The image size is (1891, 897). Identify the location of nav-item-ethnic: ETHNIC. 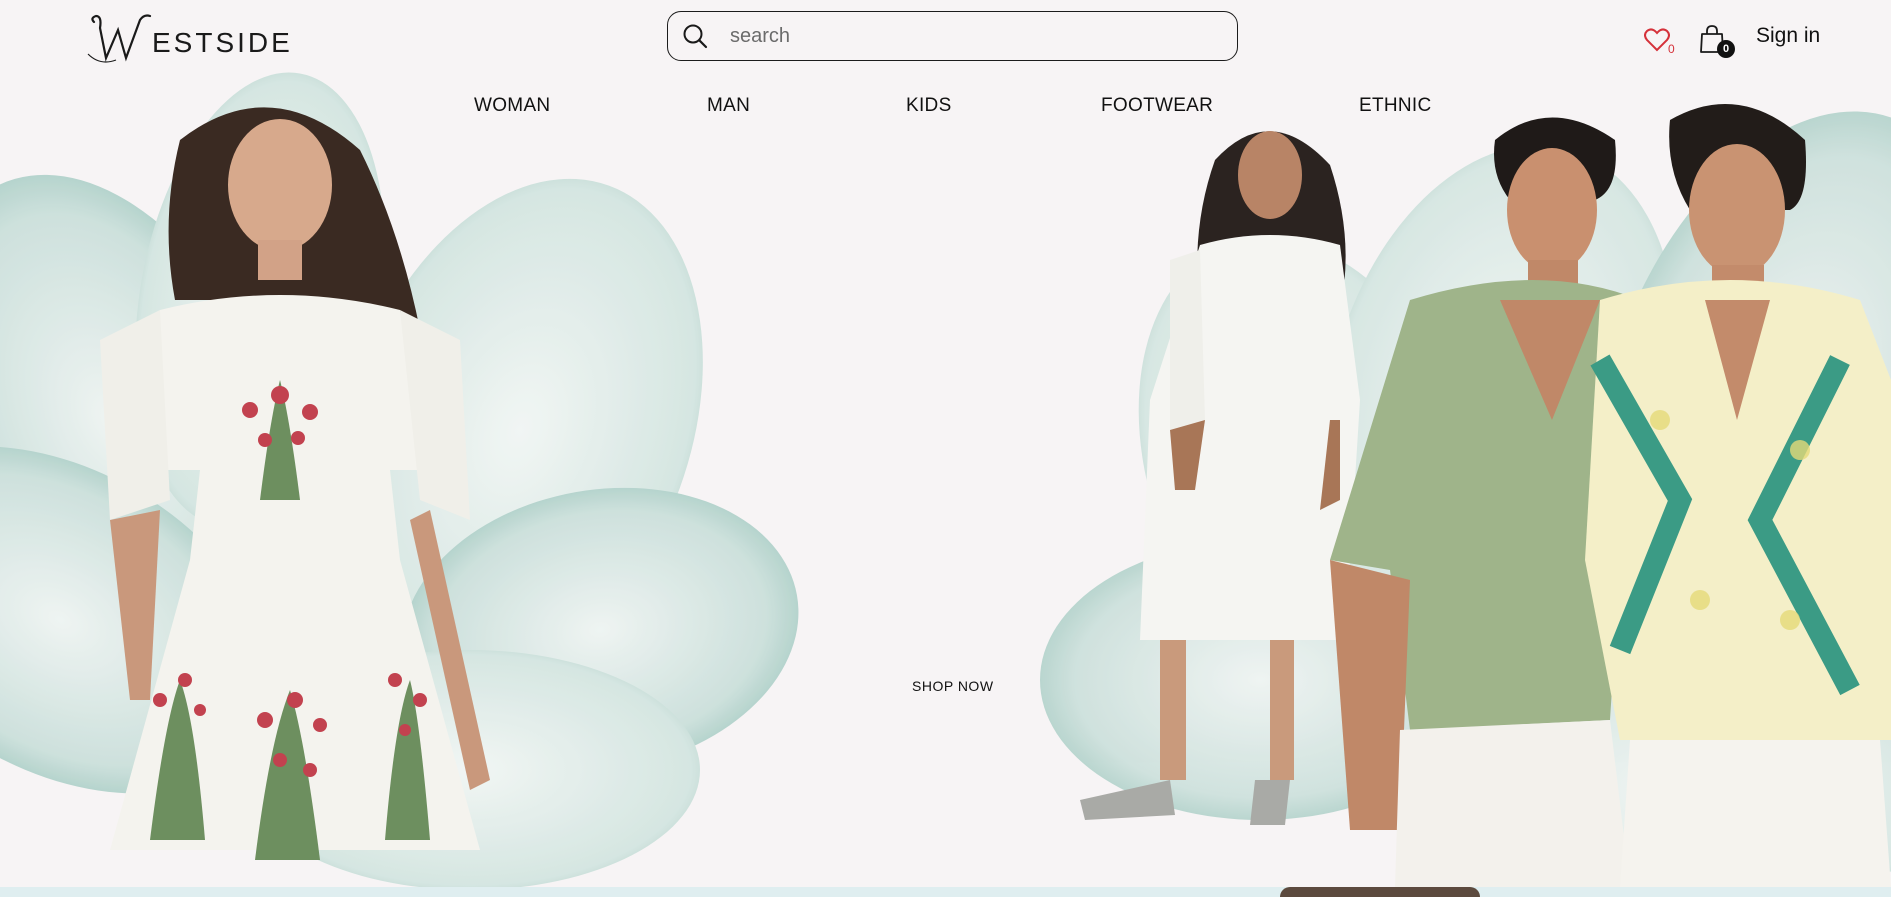
(1395, 106).